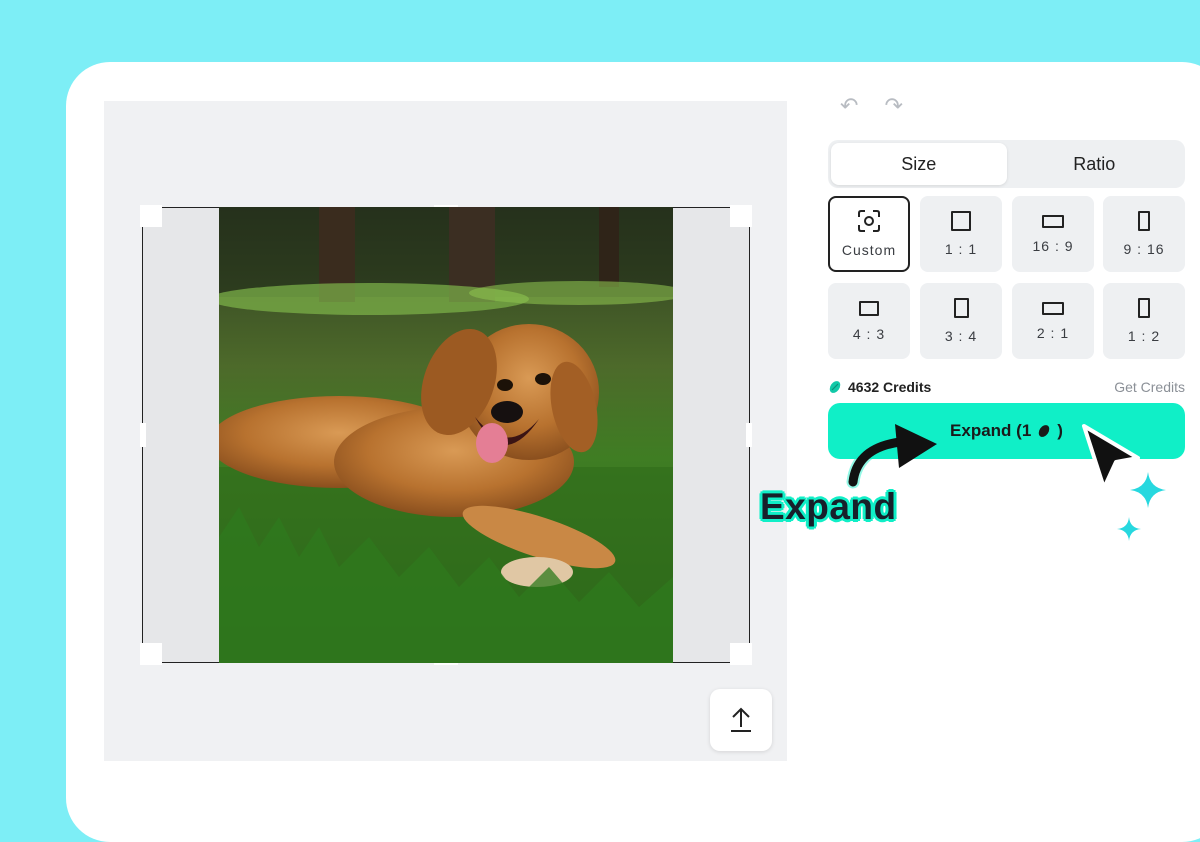 Image resolution: width=1200 pixels, height=842 pixels. Describe the element at coordinates (749, 435) in the screenshot. I see `frame-handle-right` at that location.